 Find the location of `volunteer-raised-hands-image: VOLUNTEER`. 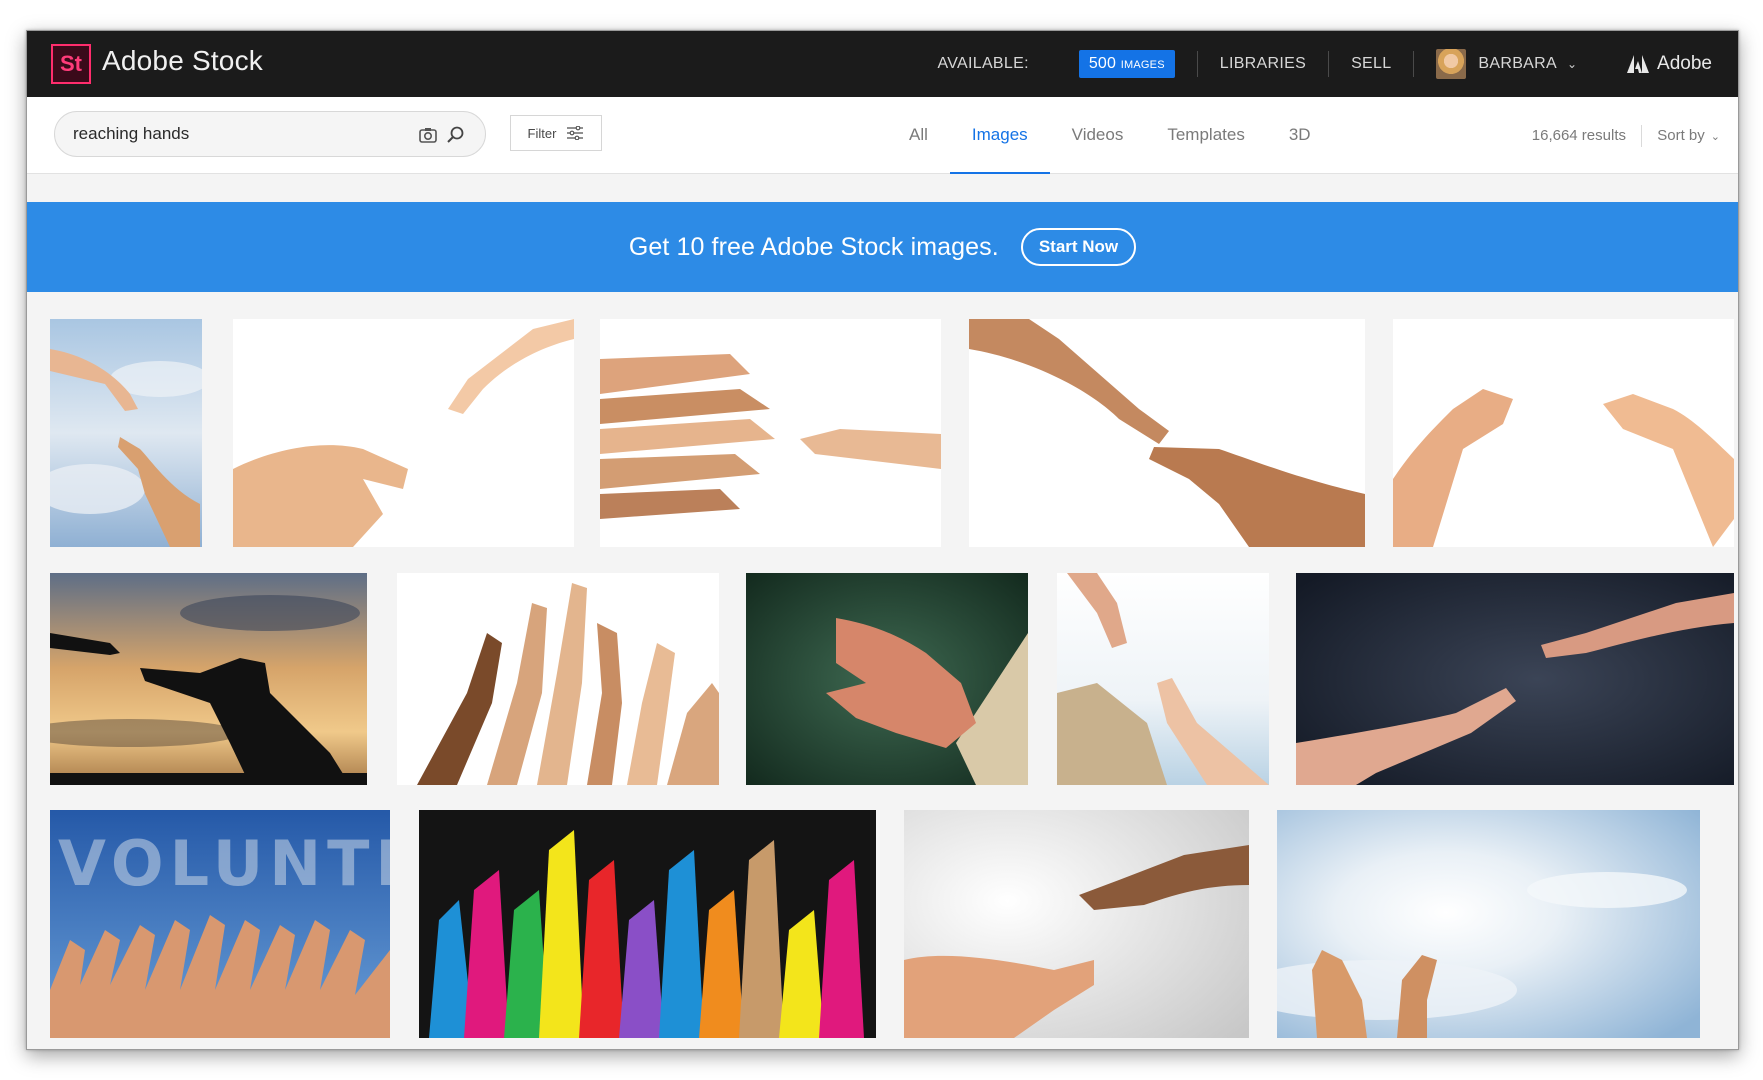

volunteer-raised-hands-image: VOLUNTEER is located at coordinates (220, 924).